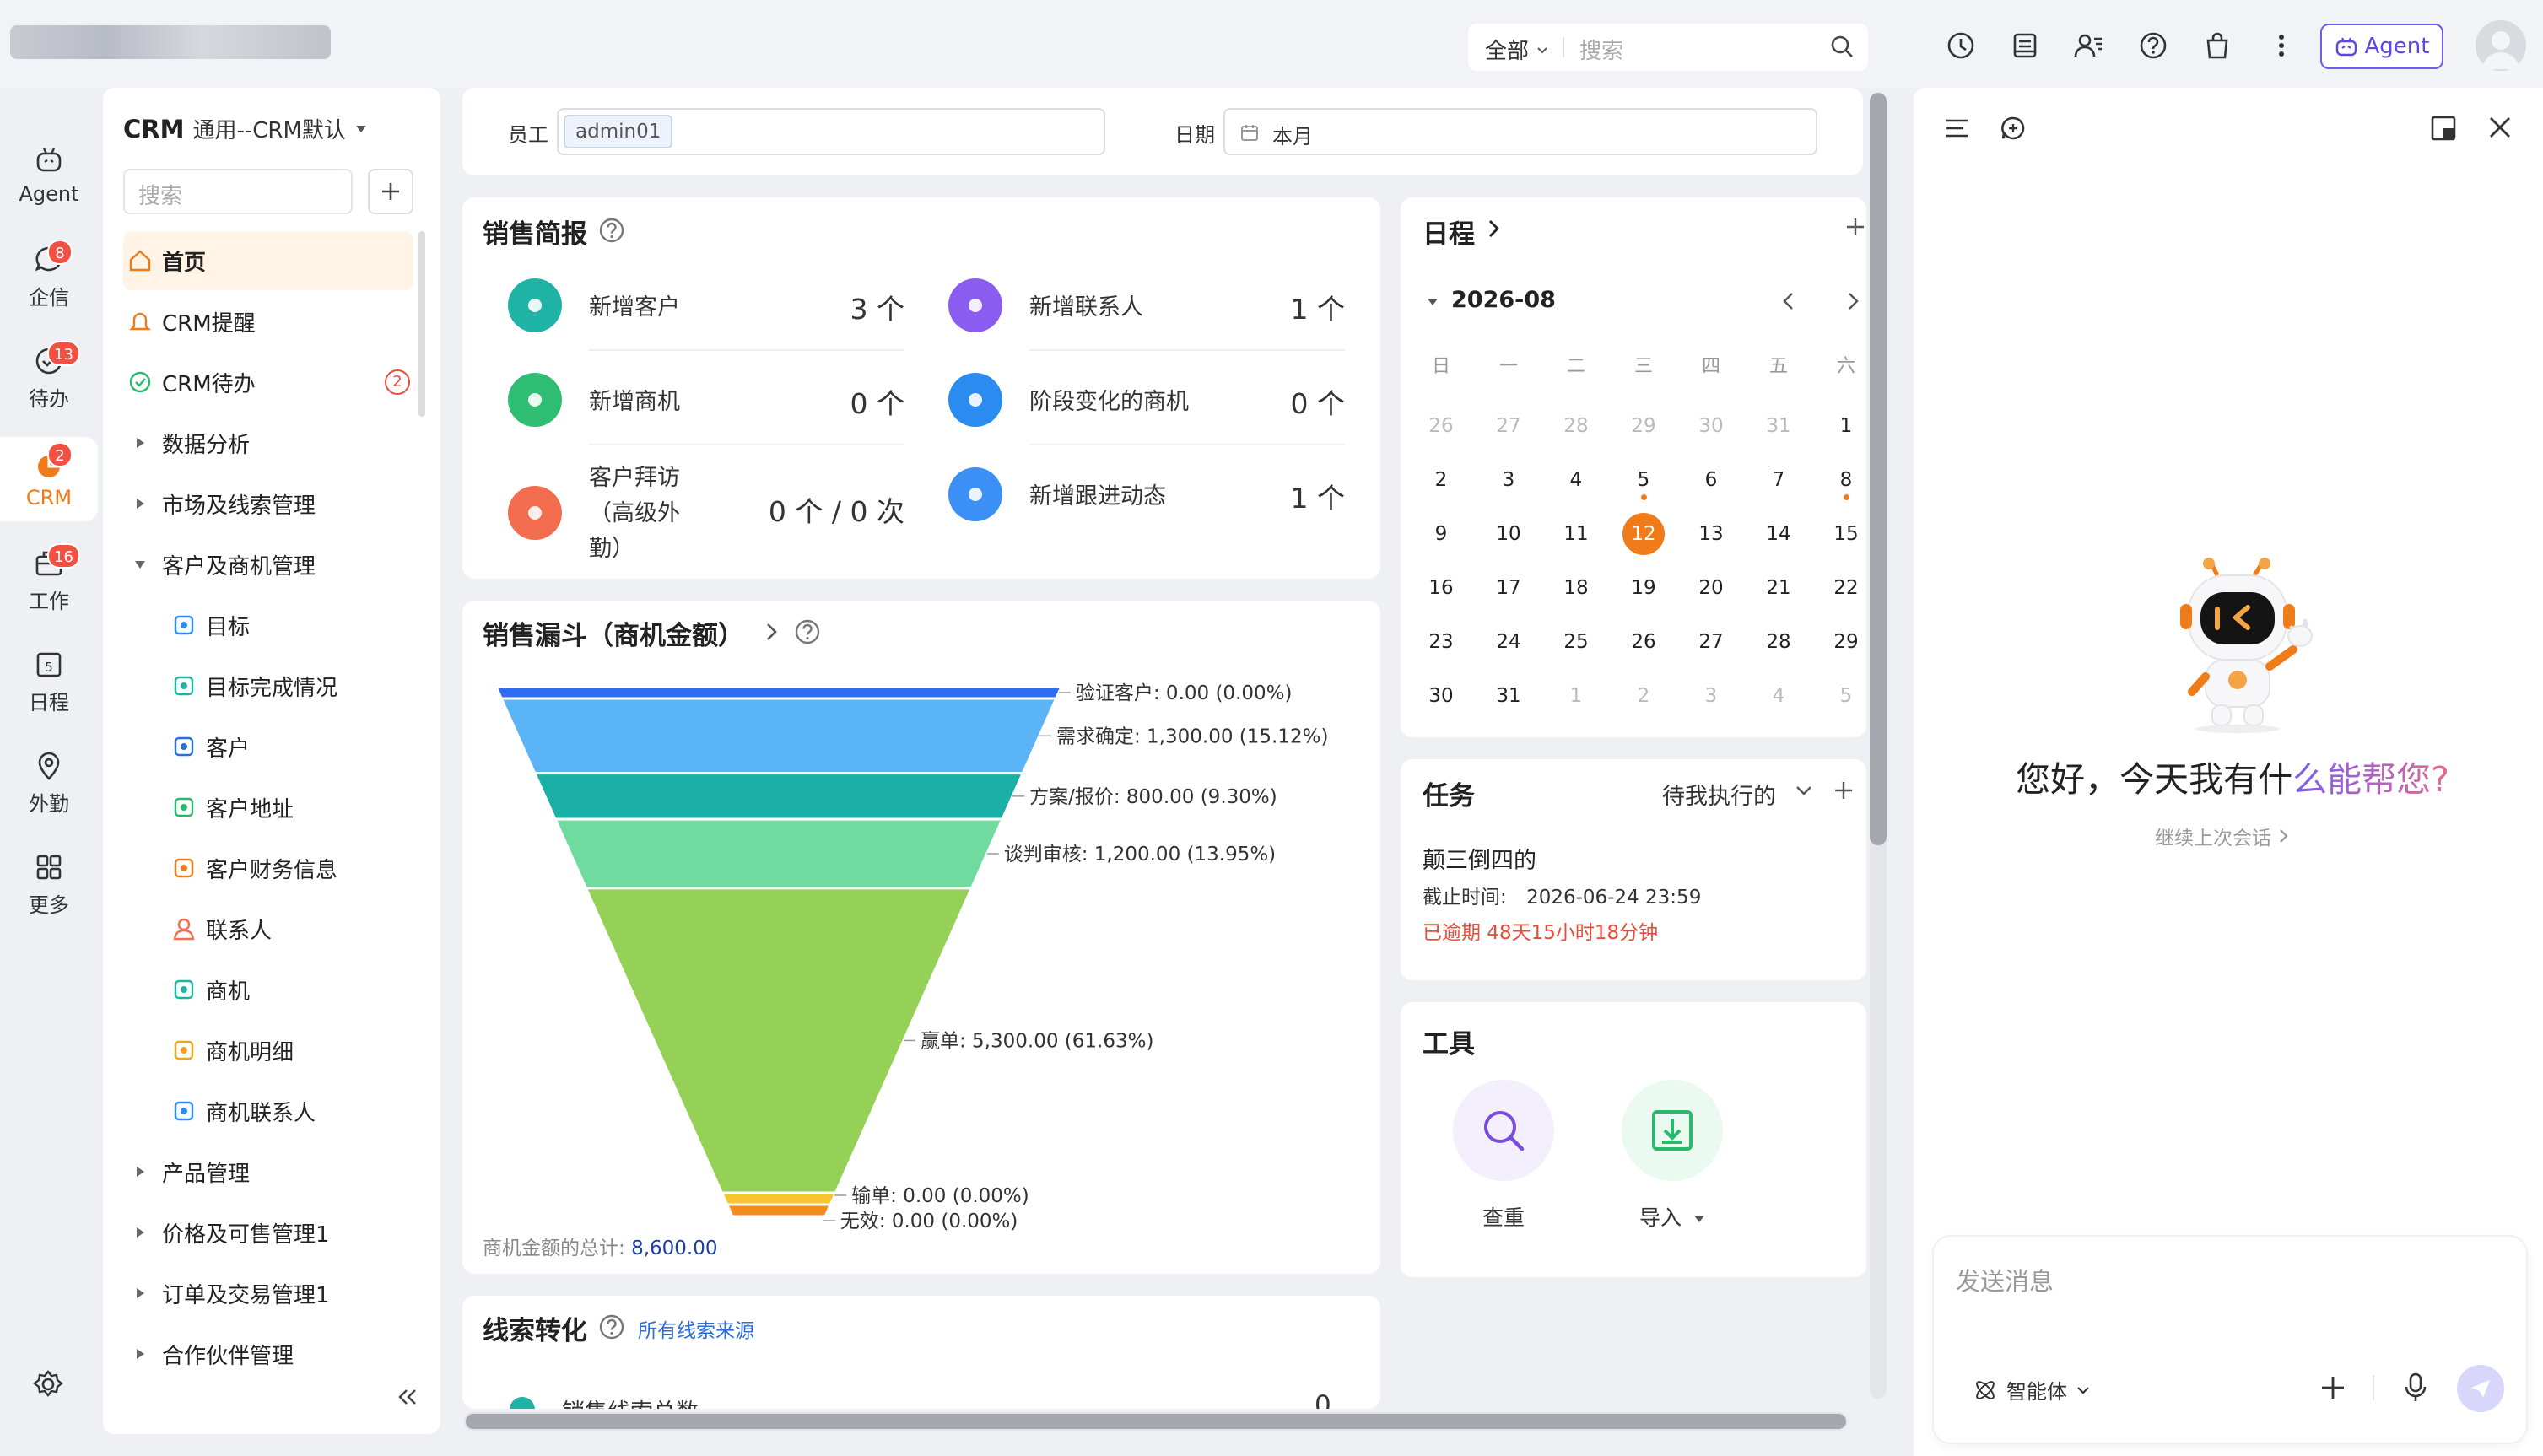 The height and width of the screenshot is (1456, 2543). Describe the element at coordinates (1504, 300) in the screenshot. I see `calendar-month: 2026-08` at that location.